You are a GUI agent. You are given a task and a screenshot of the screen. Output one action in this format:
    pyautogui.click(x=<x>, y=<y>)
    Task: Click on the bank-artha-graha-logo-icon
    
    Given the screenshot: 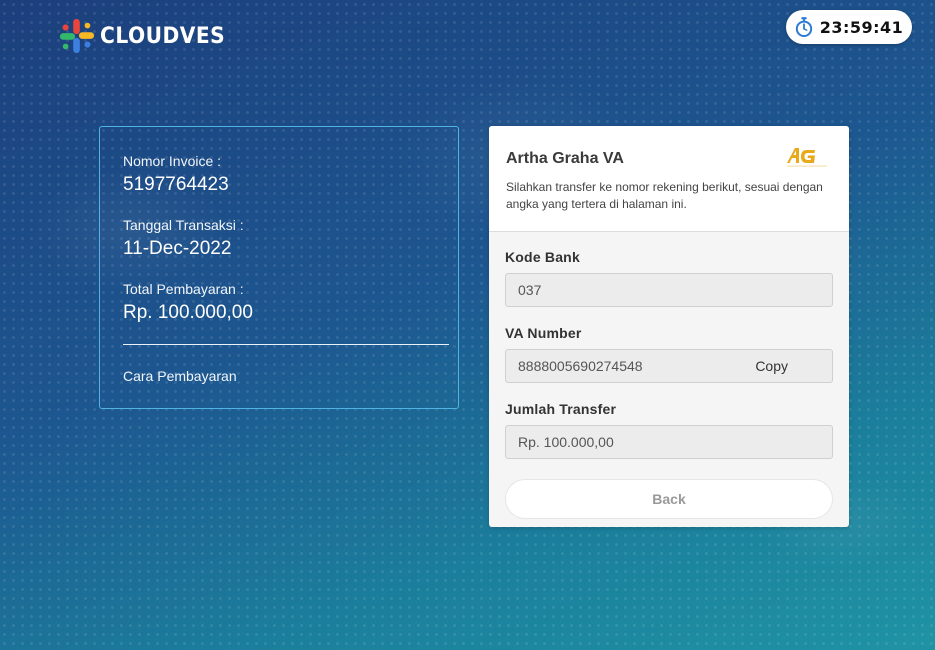 What is the action you would take?
    pyautogui.click(x=807, y=157)
    